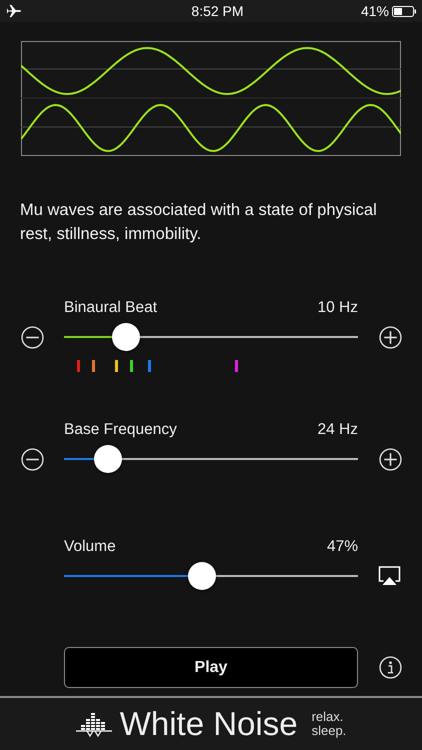 This screenshot has height=750, width=422. I want to click on slider-value: 47%, so click(342, 547).